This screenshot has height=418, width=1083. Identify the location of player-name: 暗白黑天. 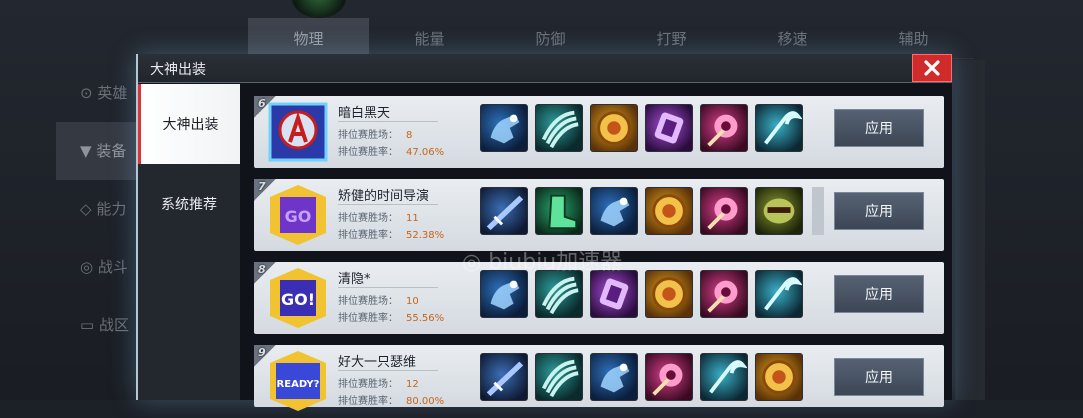
(364, 113).